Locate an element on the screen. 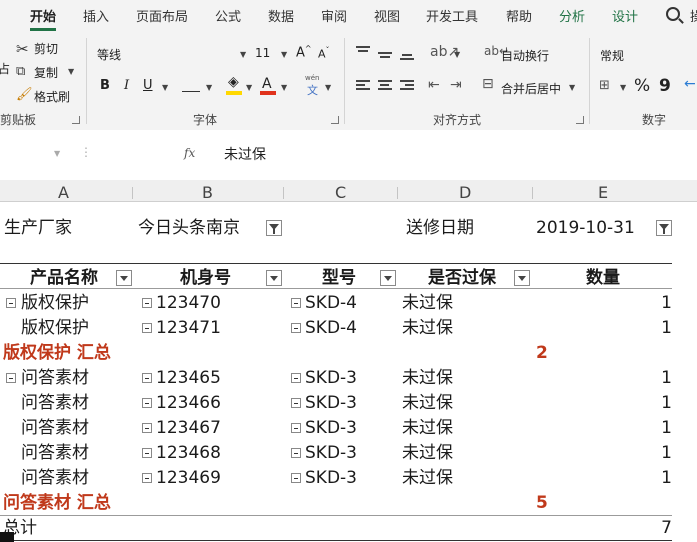  column-header-d: D is located at coordinates (465, 192).